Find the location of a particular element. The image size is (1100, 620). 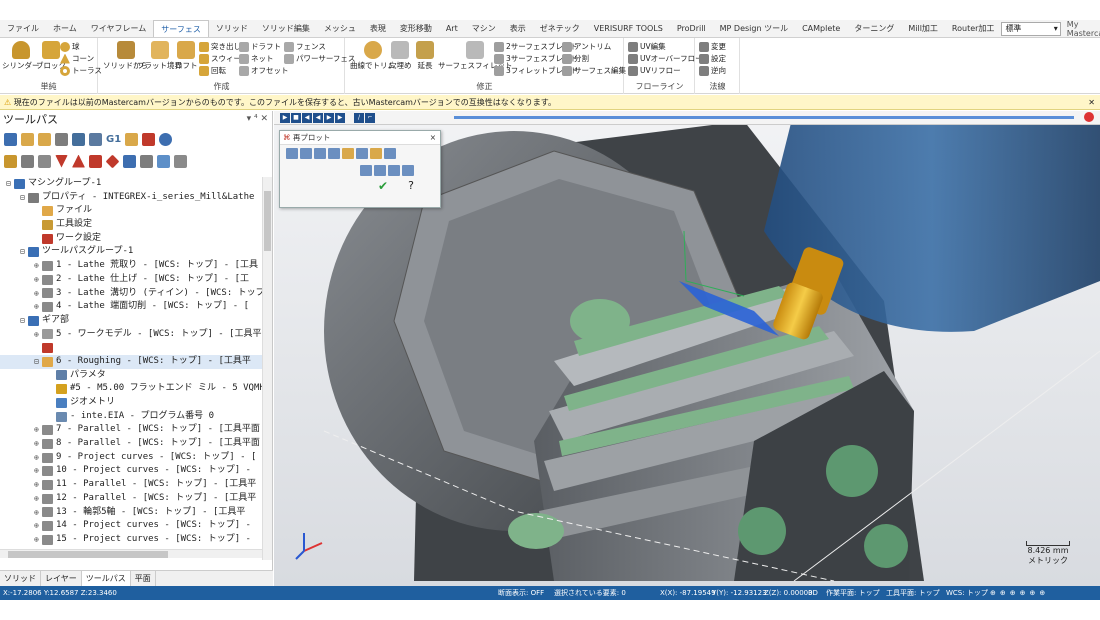

cone-button: コーン is located at coordinates (77, 58).